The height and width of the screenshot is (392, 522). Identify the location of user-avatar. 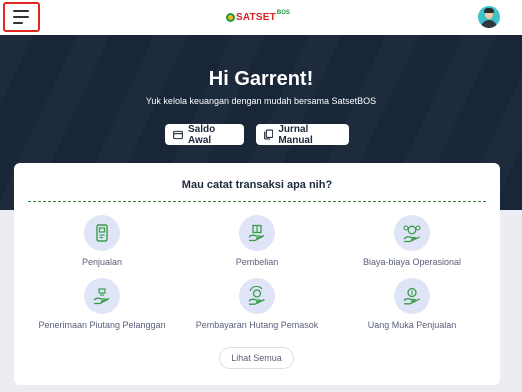
(489, 17).